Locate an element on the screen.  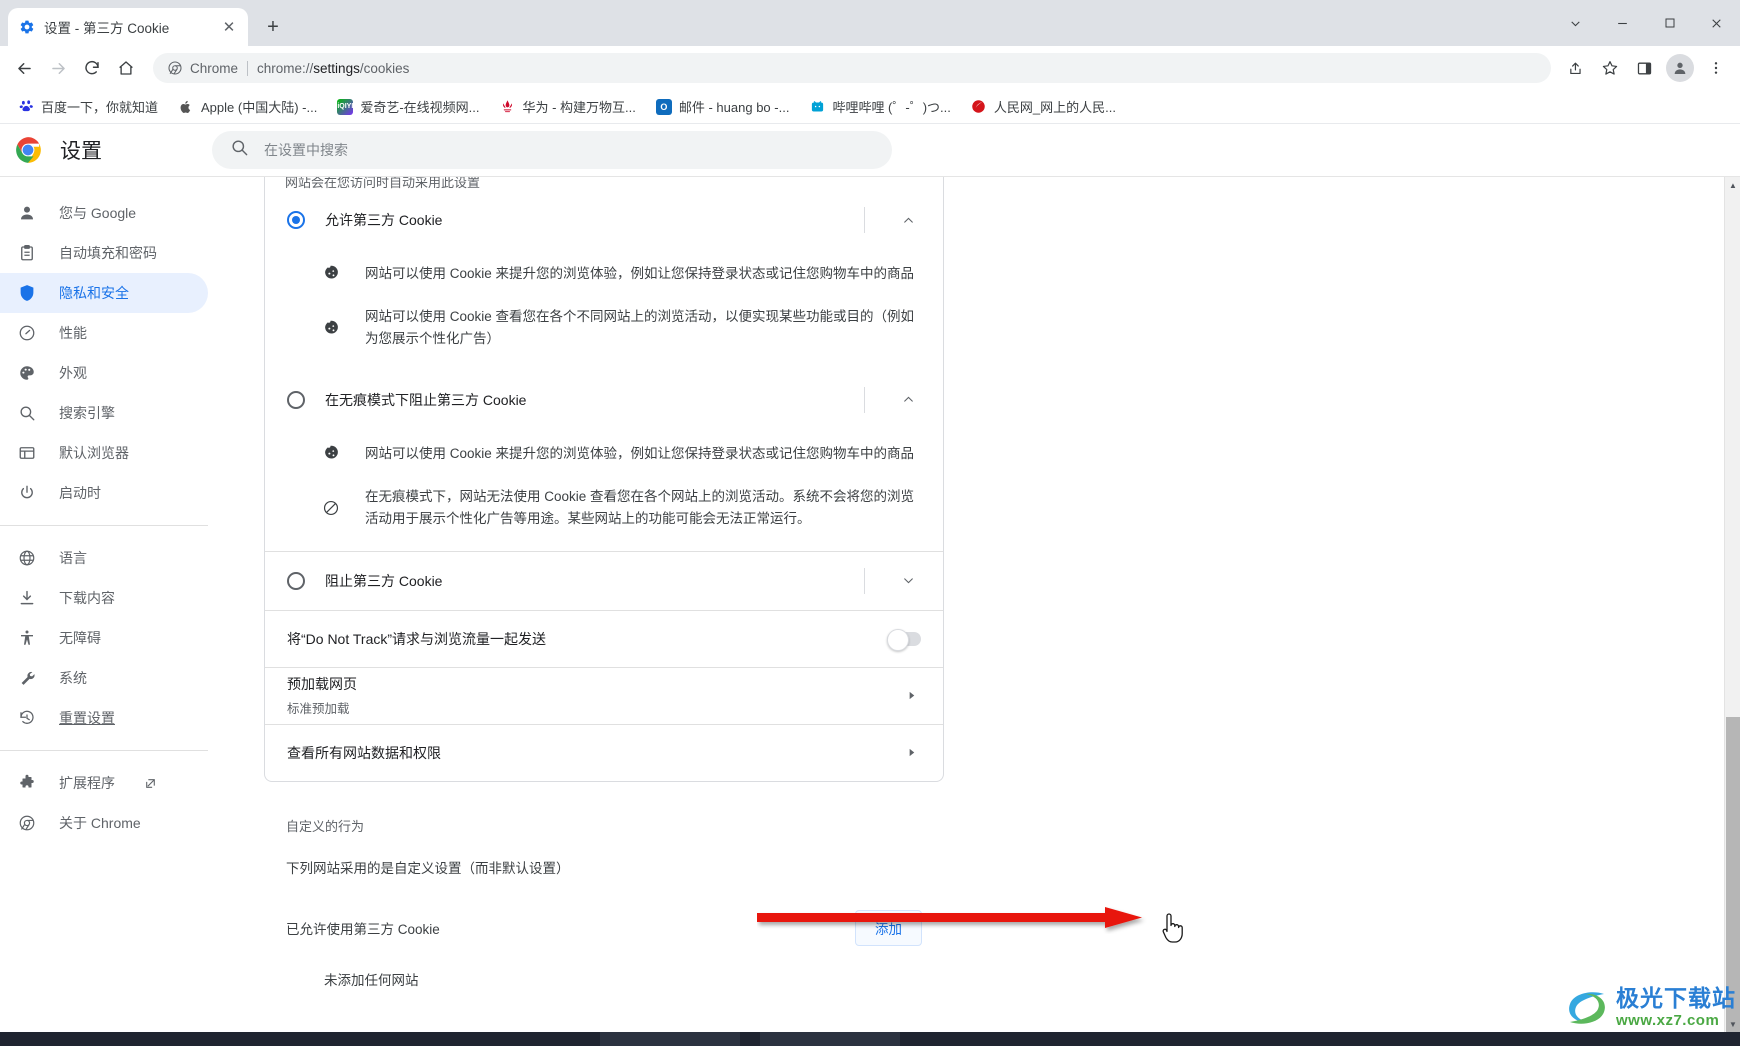
palette-icon is located at coordinates (27, 373).